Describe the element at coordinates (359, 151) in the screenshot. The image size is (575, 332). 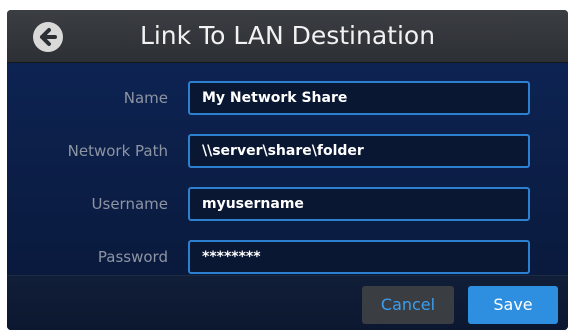
I see `network-path-field: \\server\share\folder` at that location.